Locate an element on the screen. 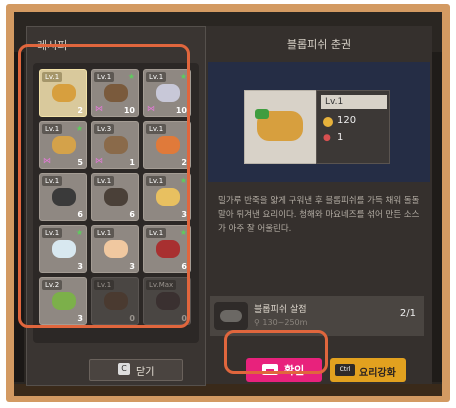  enhance-button: Ctrl 요리강화 is located at coordinates (368, 370).